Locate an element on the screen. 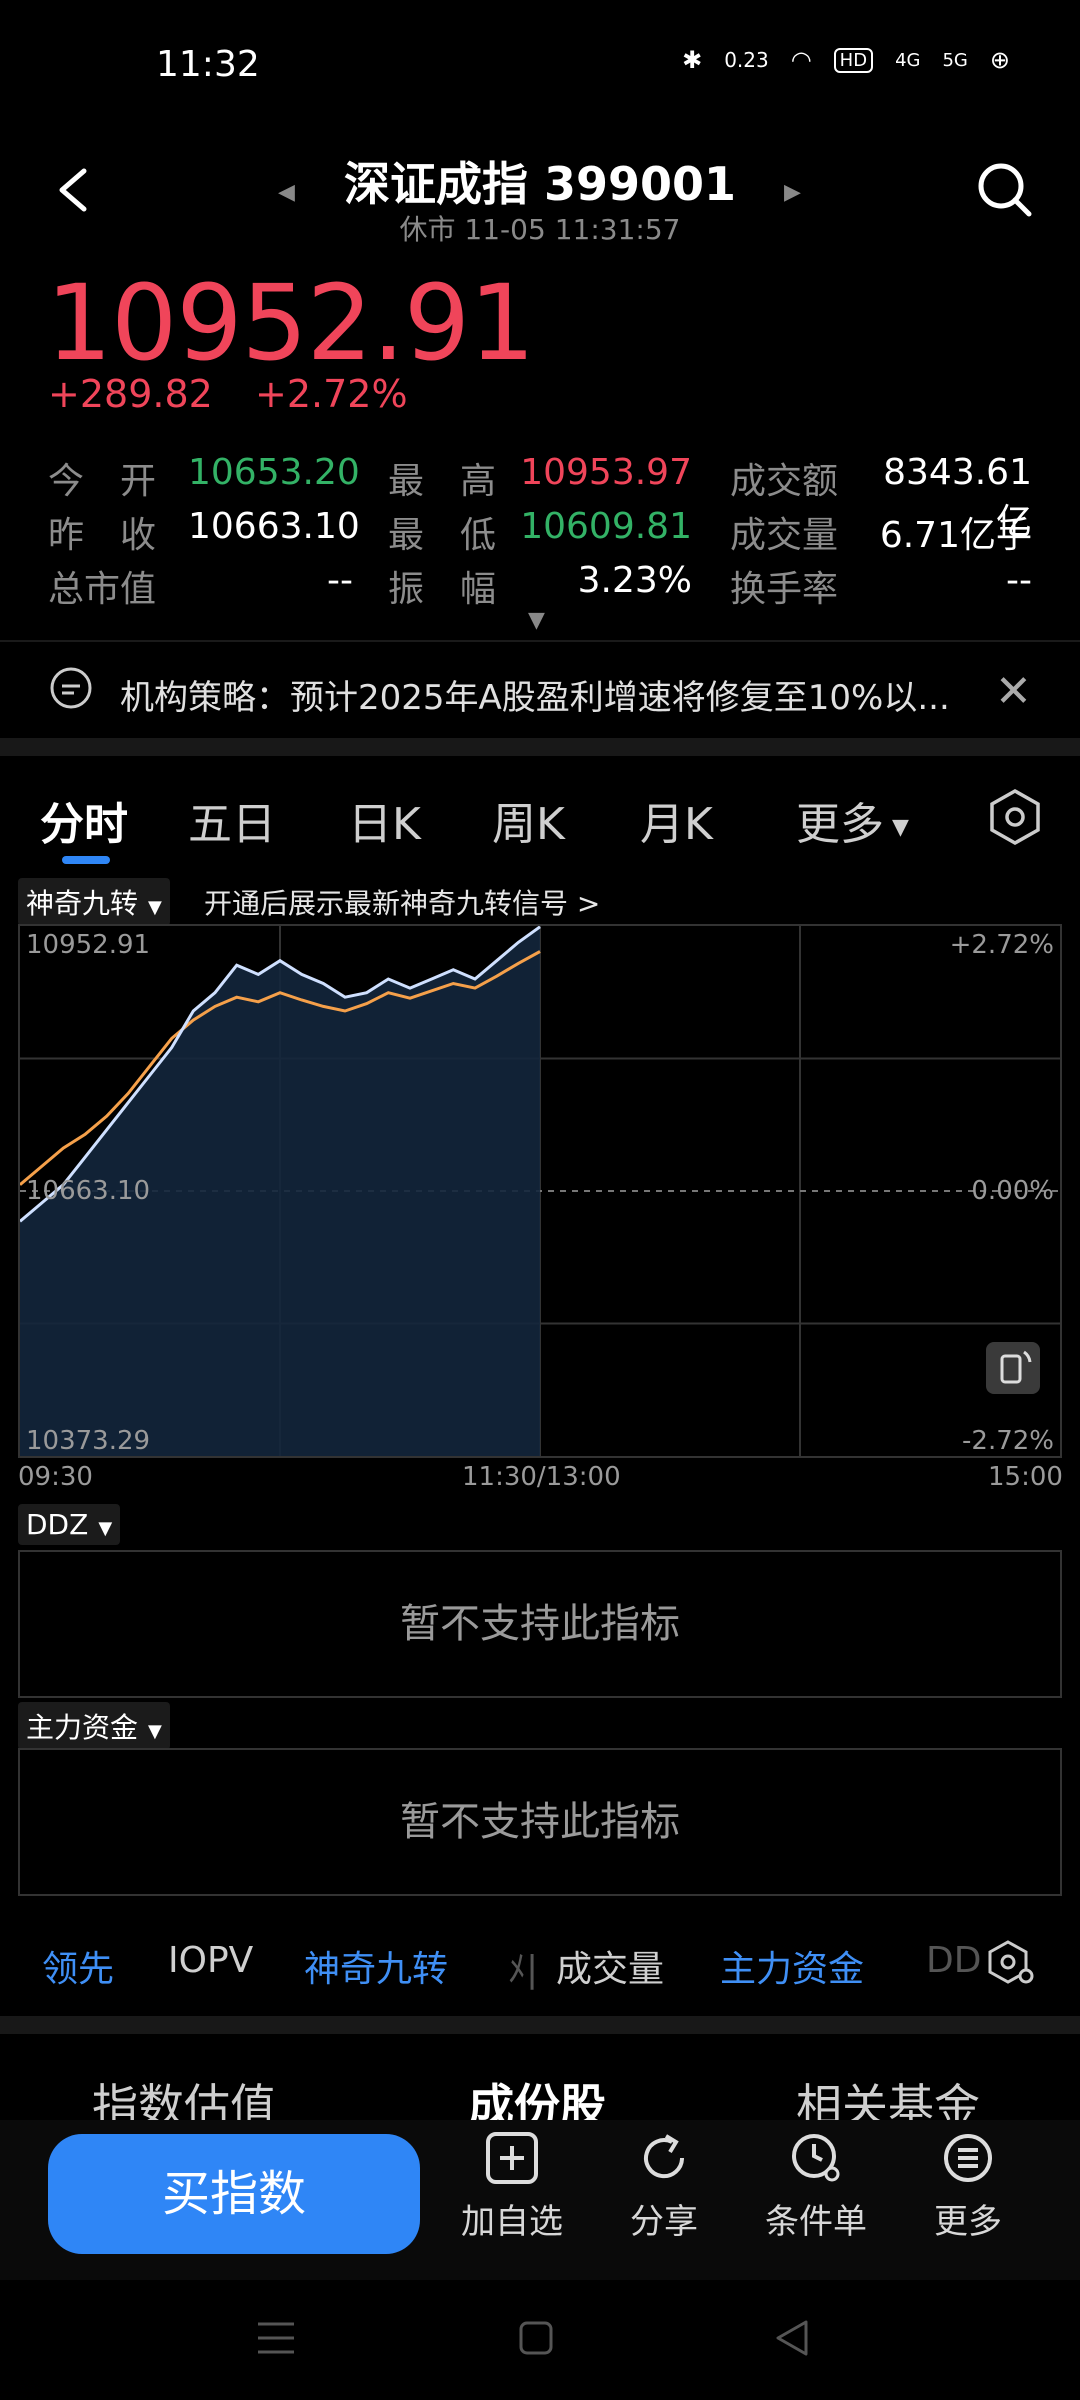 The image size is (1080, 2400). indicator-tab-iopv: IOPV is located at coordinates (210, 1960).